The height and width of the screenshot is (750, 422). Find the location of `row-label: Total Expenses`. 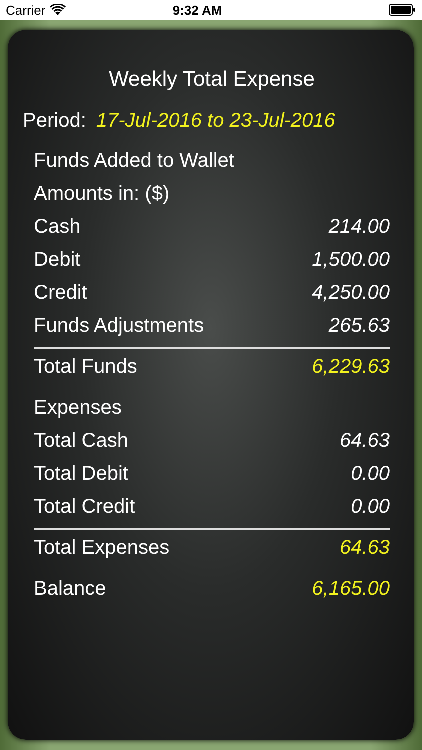

row-label: Total Expenses is located at coordinates (102, 548).